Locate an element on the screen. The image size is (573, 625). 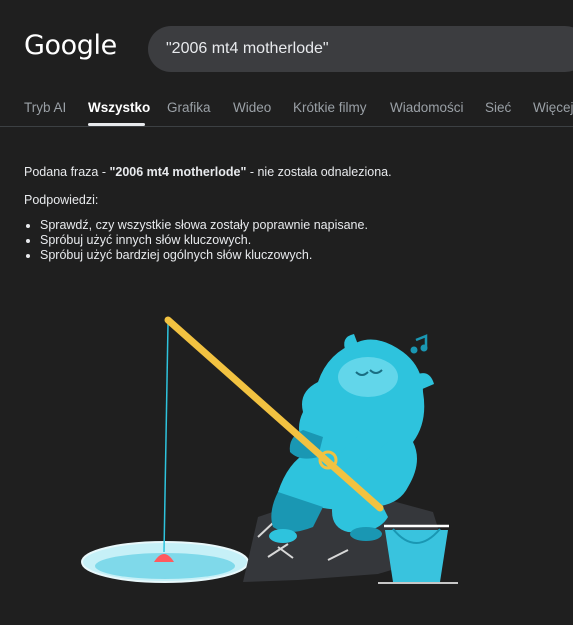
tab-ai-mode: Tryb AI is located at coordinates (45, 107).